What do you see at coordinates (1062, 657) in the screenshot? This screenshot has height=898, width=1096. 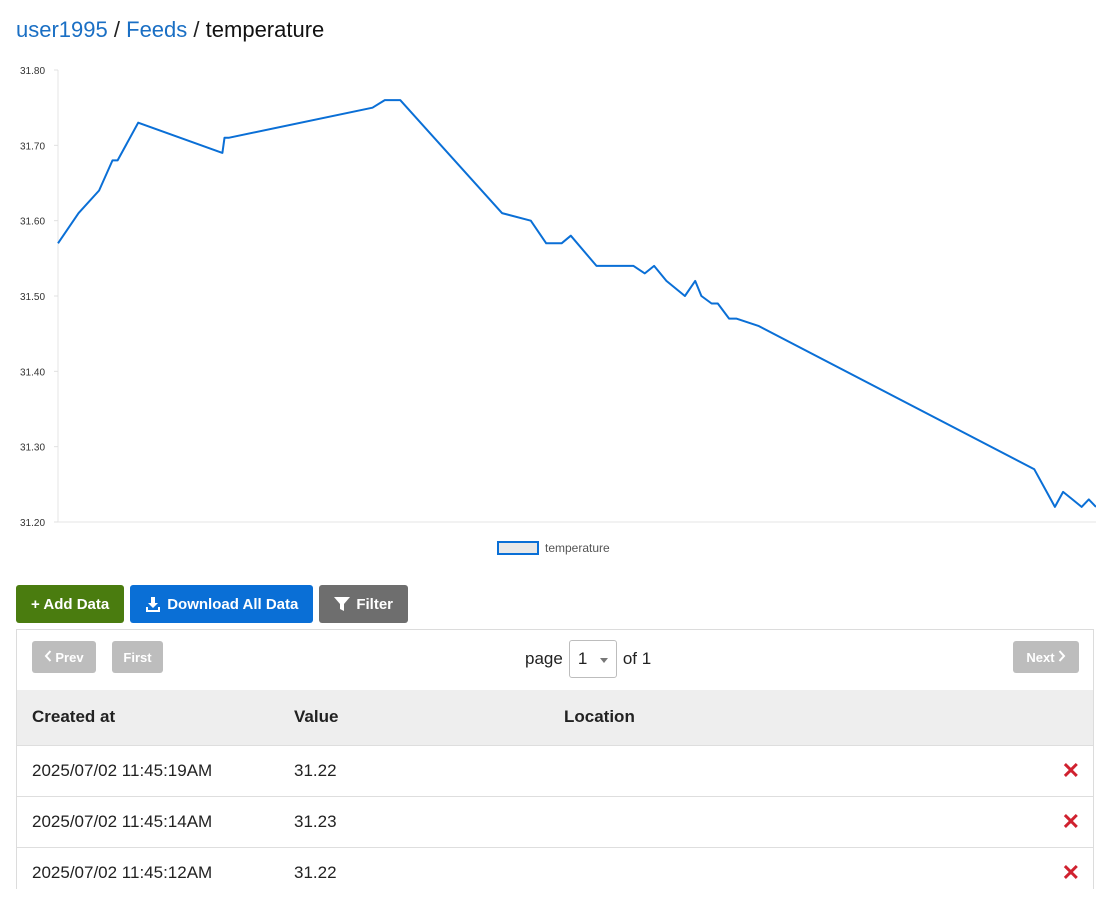 I see `chevron-right-icon` at bounding box center [1062, 657].